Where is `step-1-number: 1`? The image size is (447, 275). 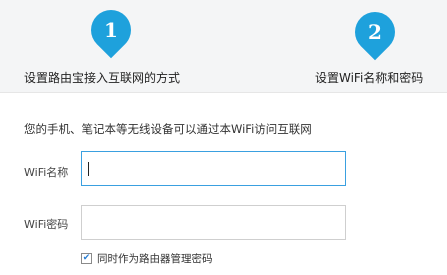
step-1-number: 1 is located at coordinates (111, 30).